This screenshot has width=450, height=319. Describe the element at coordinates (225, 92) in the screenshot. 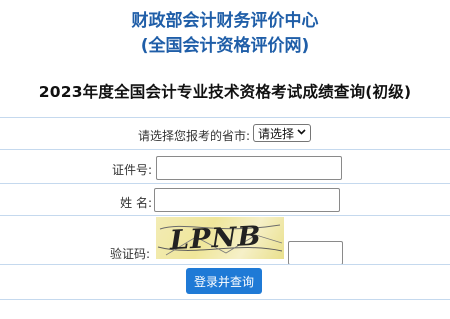

I see `page-title: 2023年度全国会计专业技术资格考试成绩查询(初级)` at that location.